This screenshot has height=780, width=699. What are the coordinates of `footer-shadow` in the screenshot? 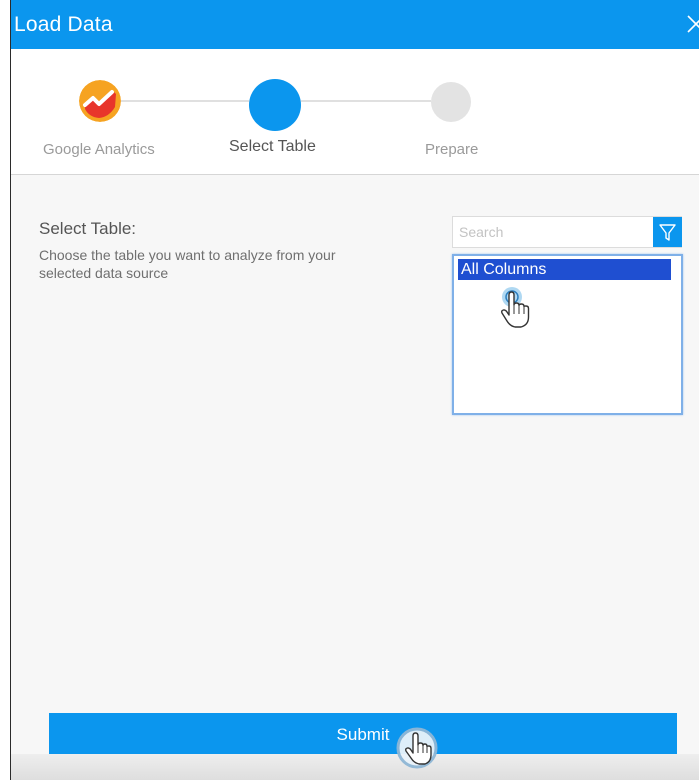 It's located at (355, 767).